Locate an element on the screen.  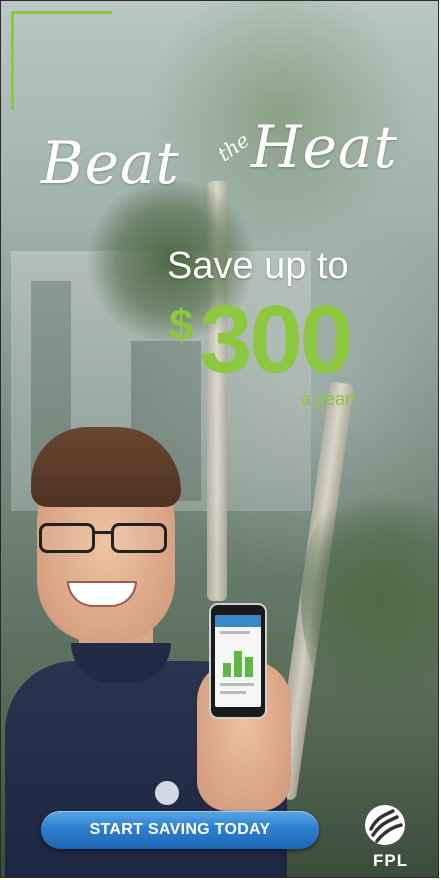
offer-lead-text: Save up to is located at coordinates (258, 266).